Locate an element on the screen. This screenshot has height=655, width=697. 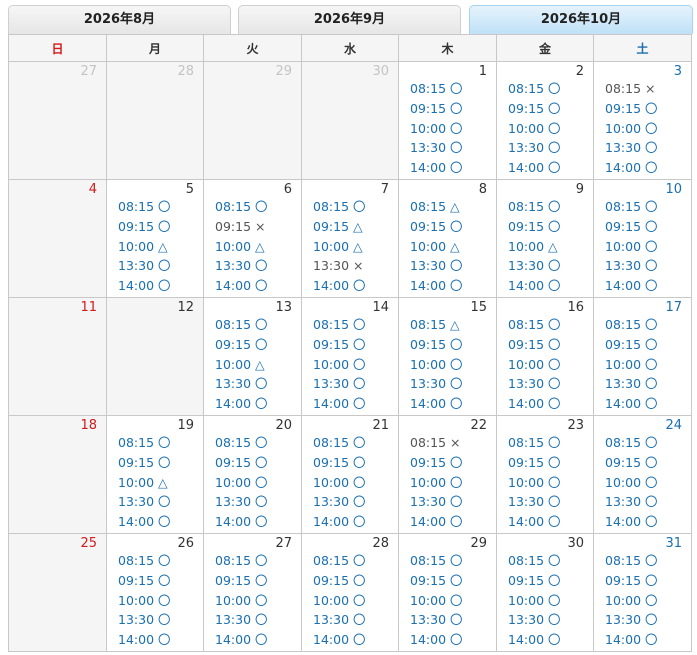
tab-september: 2026年9月 is located at coordinates (349, 19).